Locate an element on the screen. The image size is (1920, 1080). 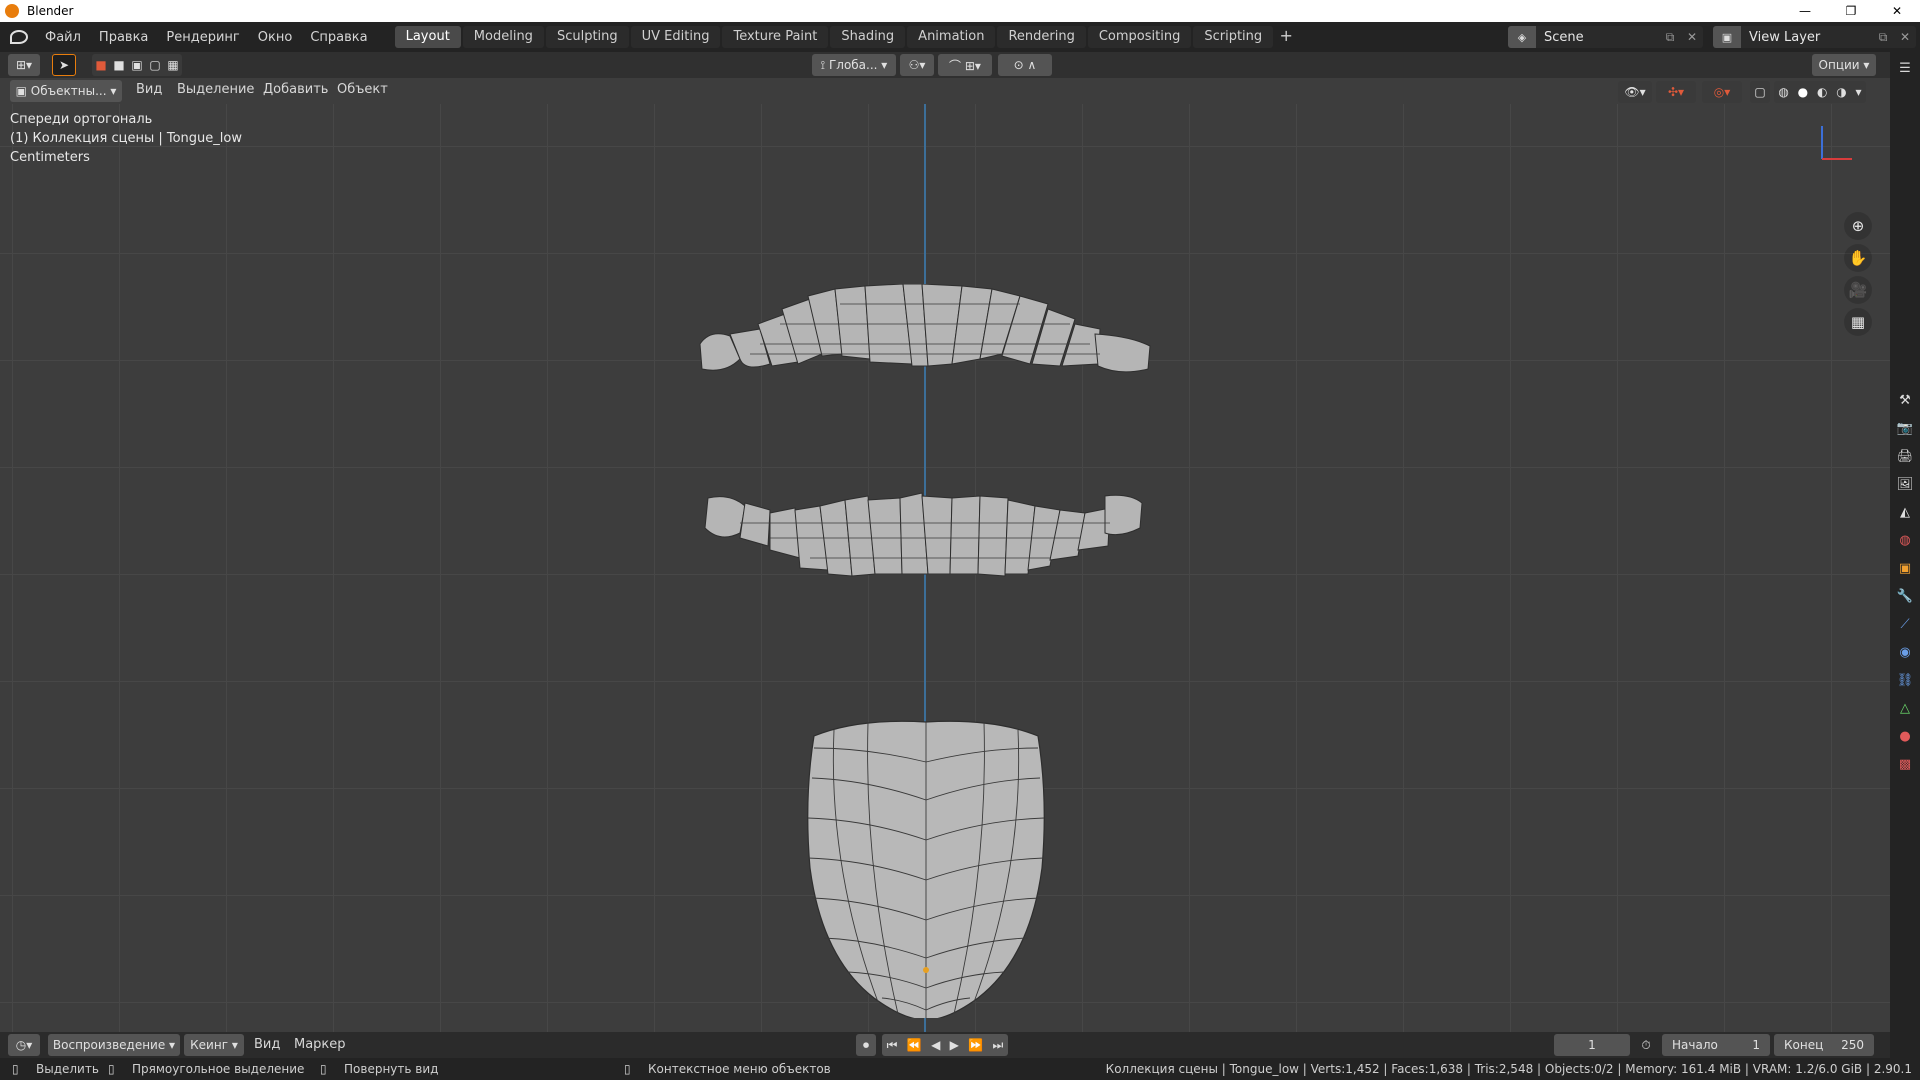
new-scene-icon: ⧉ is located at coordinates (1670, 37).